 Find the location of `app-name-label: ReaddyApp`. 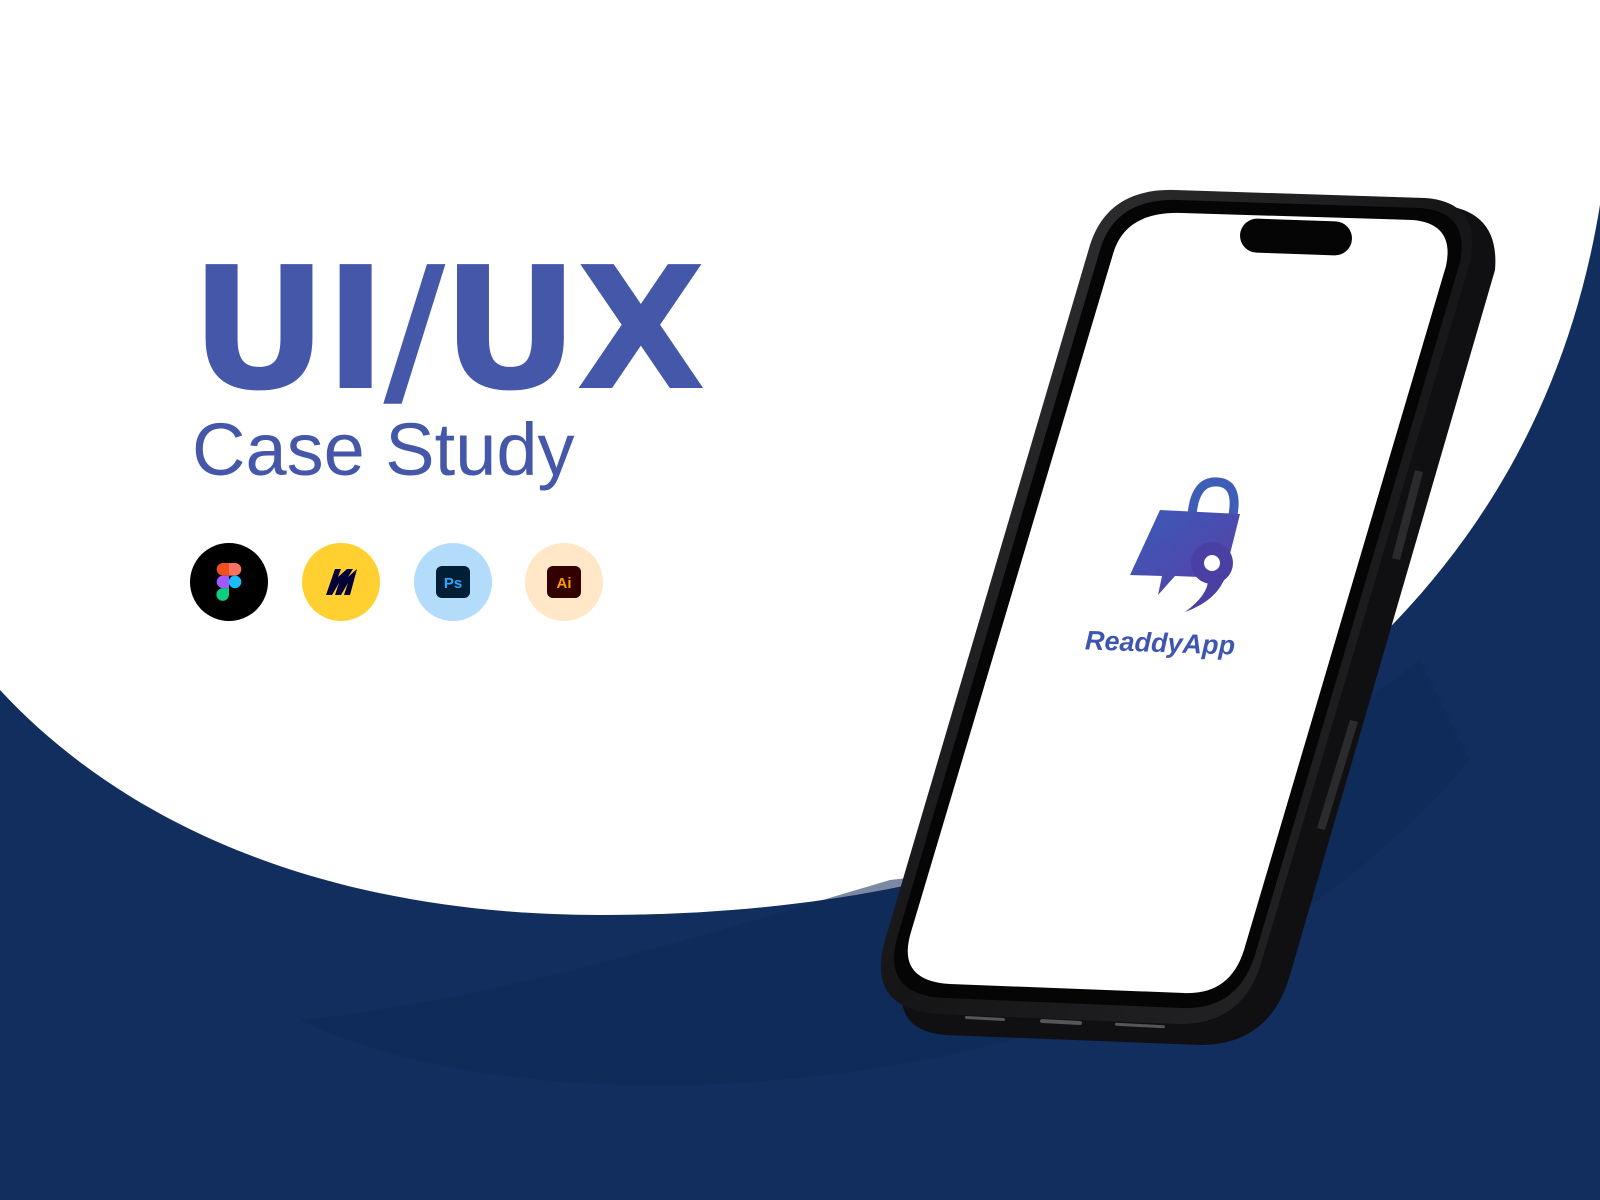

app-name-label: ReaddyApp is located at coordinates (1160, 642).